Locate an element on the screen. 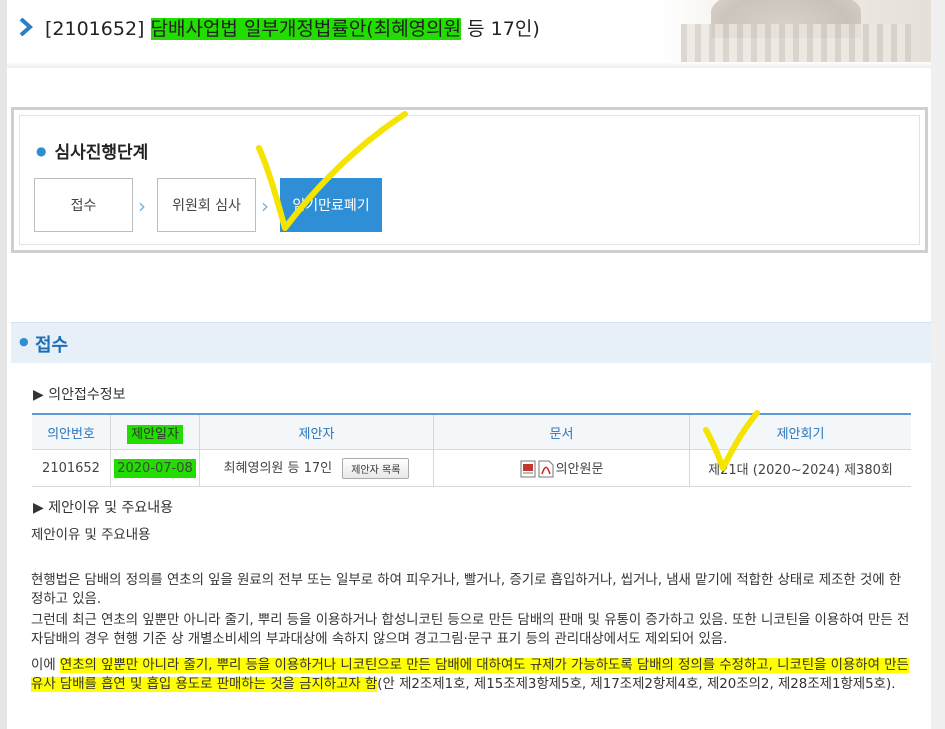 The height and width of the screenshot is (729, 945). para3-prefix: 이에 is located at coordinates (45, 665).